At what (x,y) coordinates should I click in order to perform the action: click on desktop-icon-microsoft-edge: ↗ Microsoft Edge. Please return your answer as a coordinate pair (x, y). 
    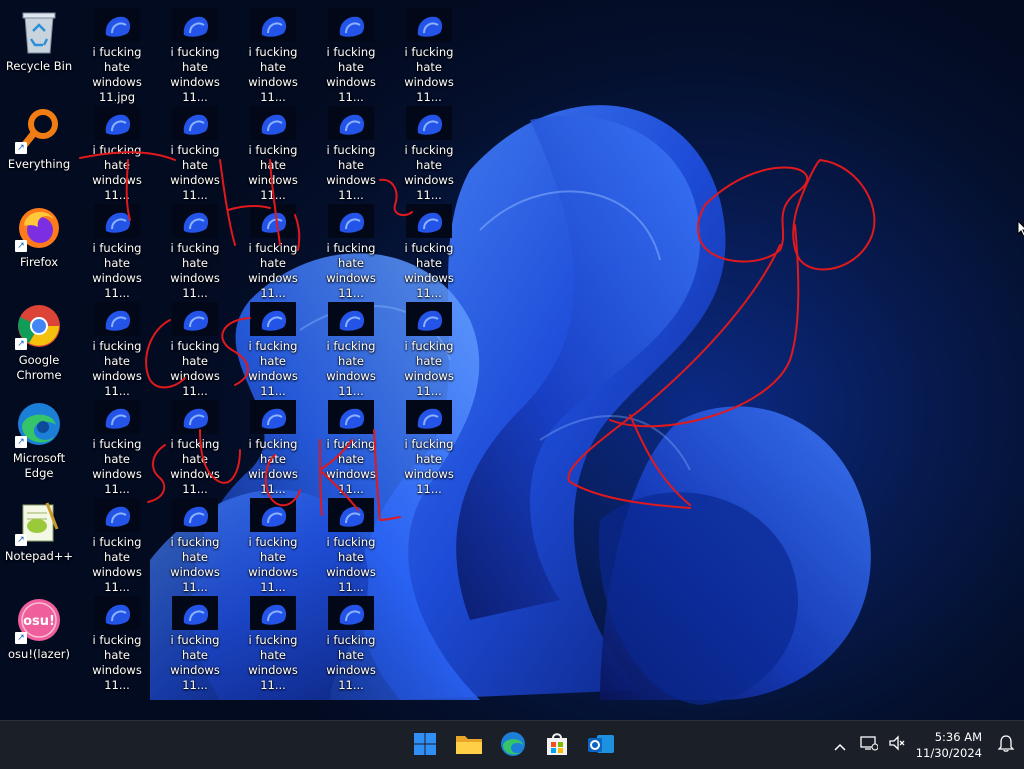
    Looking at the image, I should click on (39, 448).